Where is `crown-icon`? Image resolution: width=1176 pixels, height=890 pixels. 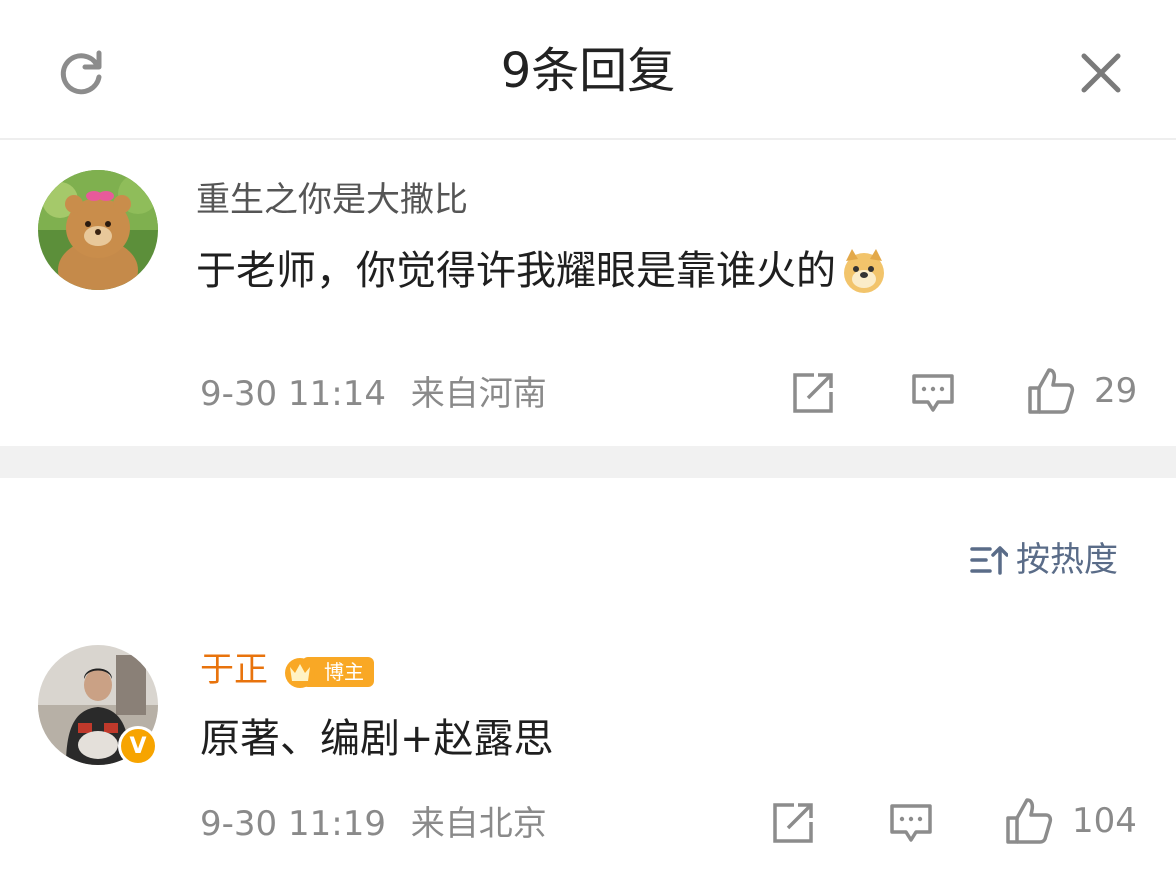
crown-icon is located at coordinates (300, 673).